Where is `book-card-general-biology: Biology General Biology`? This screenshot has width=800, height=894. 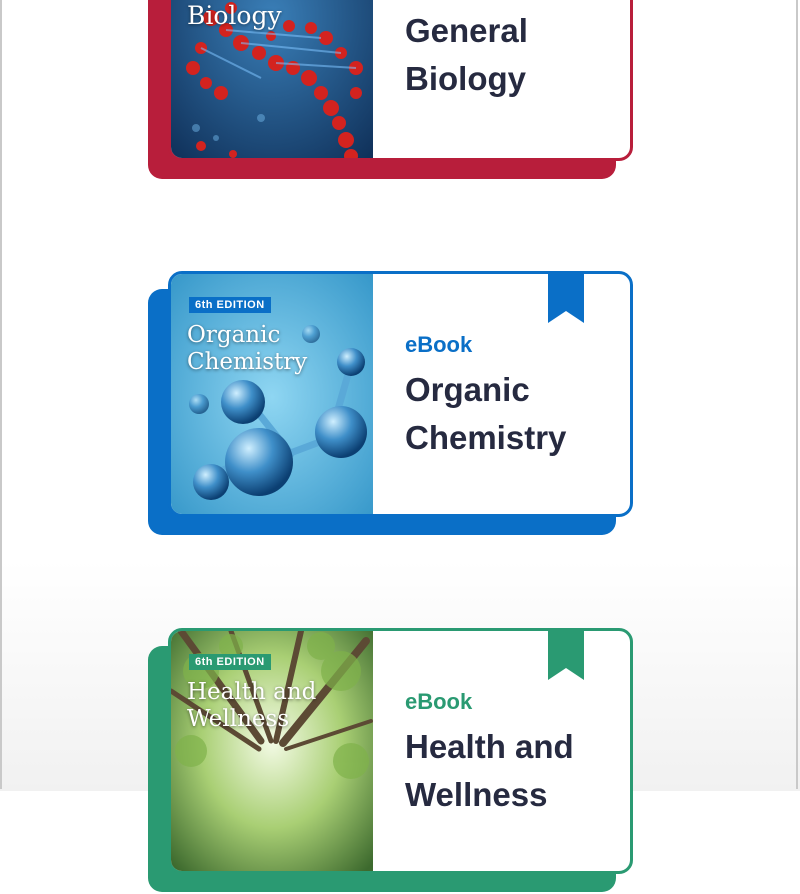 book-card-general-biology: Biology General Biology is located at coordinates (391, 90).